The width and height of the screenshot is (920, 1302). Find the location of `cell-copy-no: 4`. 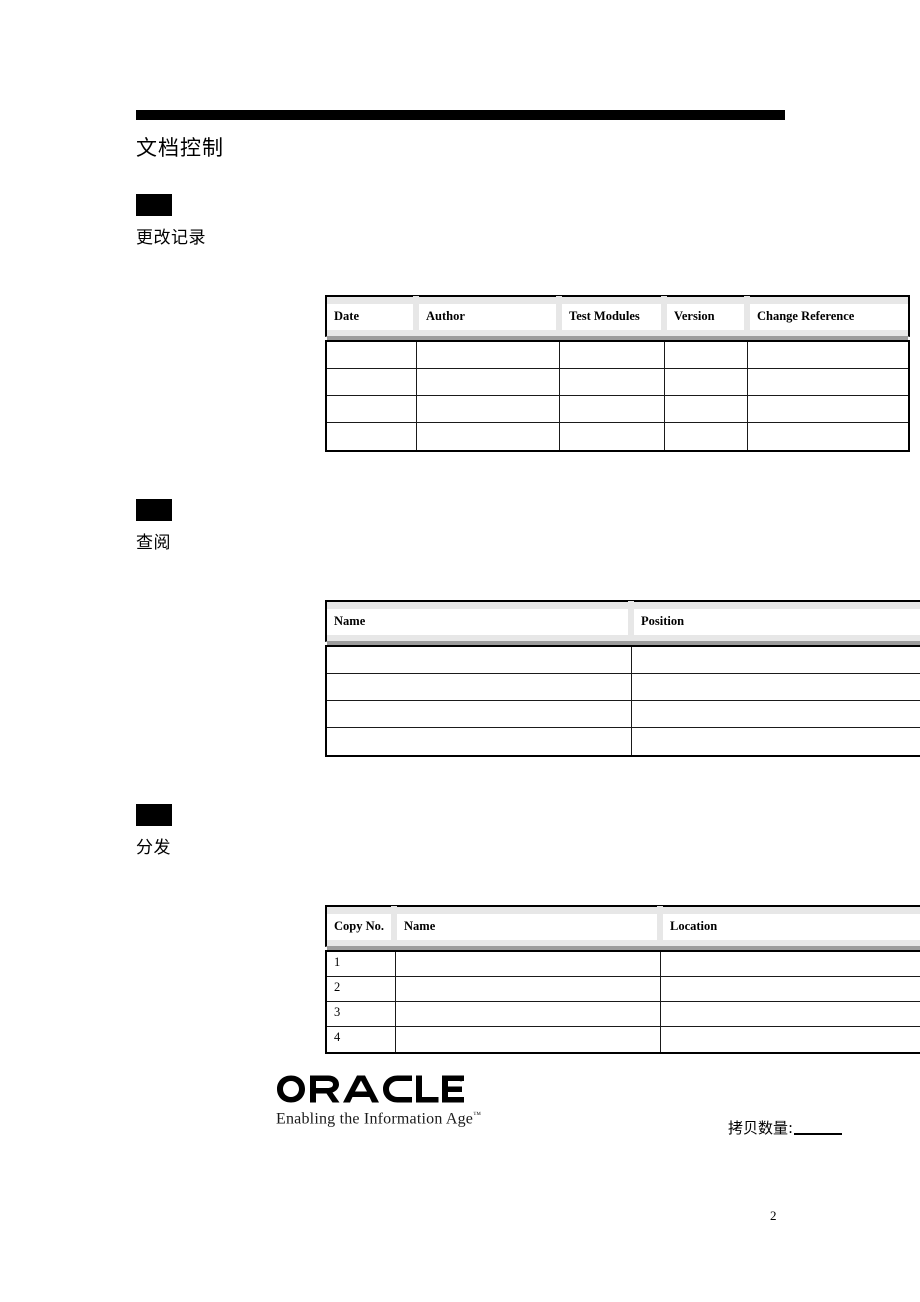

cell-copy-no: 4 is located at coordinates (361, 1039).